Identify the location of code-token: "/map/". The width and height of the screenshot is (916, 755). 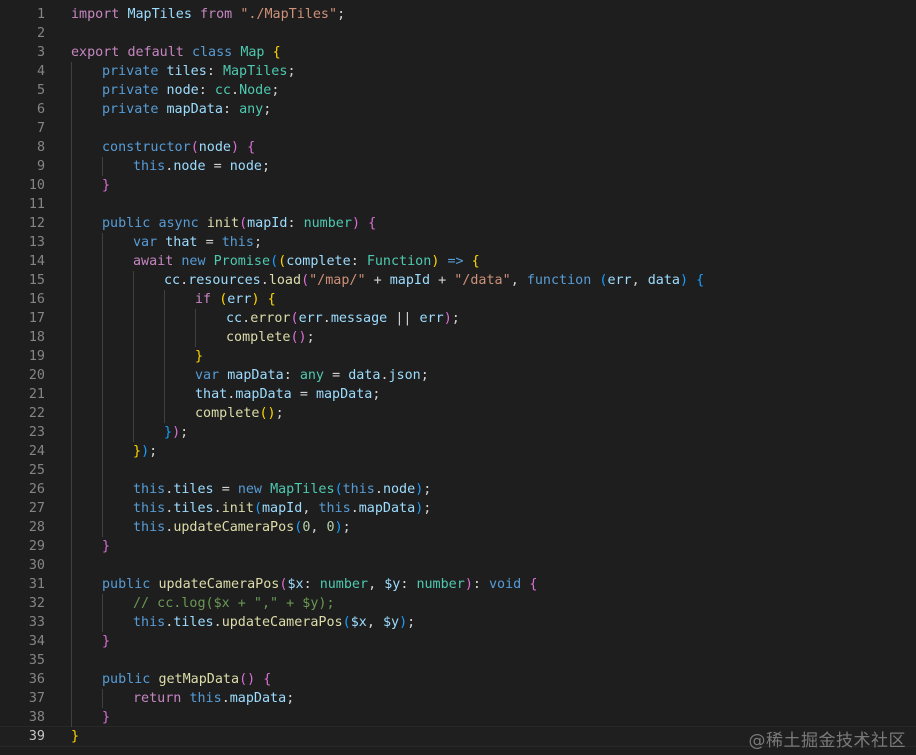
(341, 280).